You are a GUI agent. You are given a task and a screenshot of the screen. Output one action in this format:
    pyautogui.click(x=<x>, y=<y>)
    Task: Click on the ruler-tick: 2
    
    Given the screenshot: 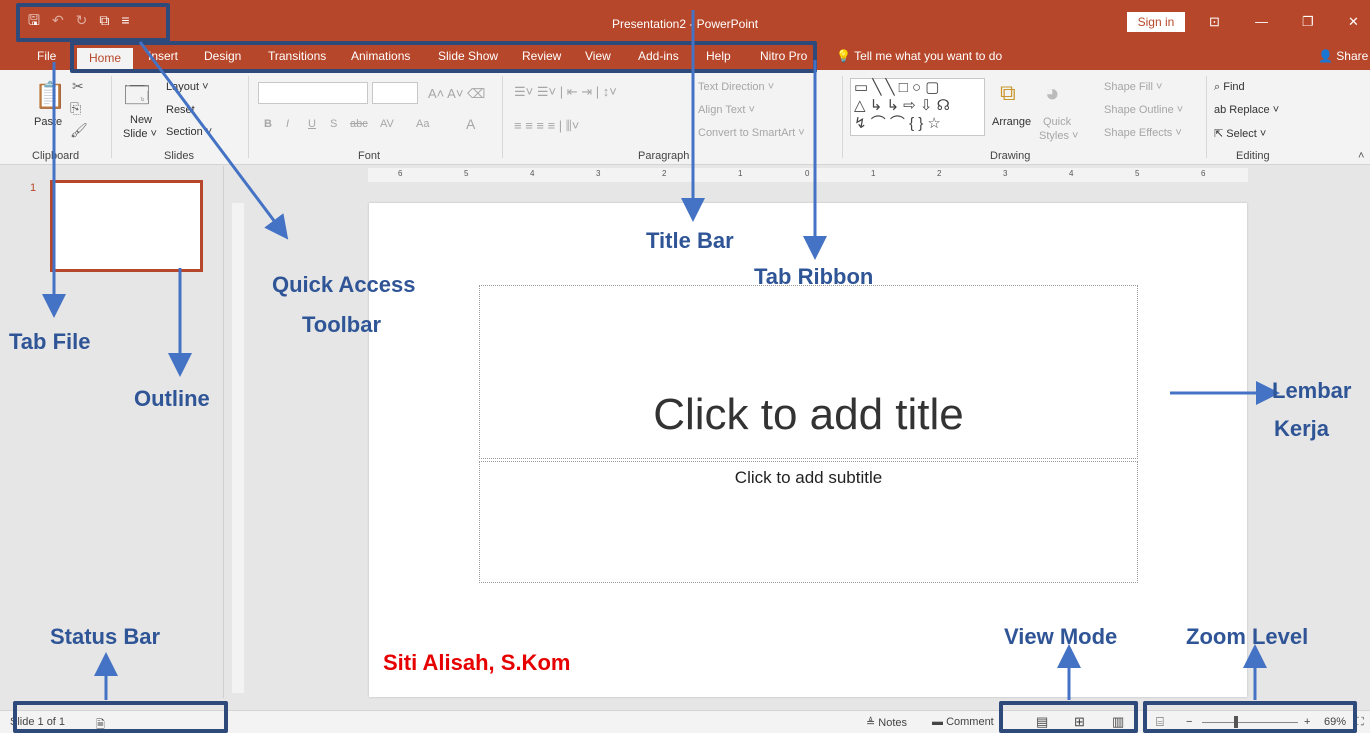 What is the action you would take?
    pyautogui.click(x=664, y=173)
    